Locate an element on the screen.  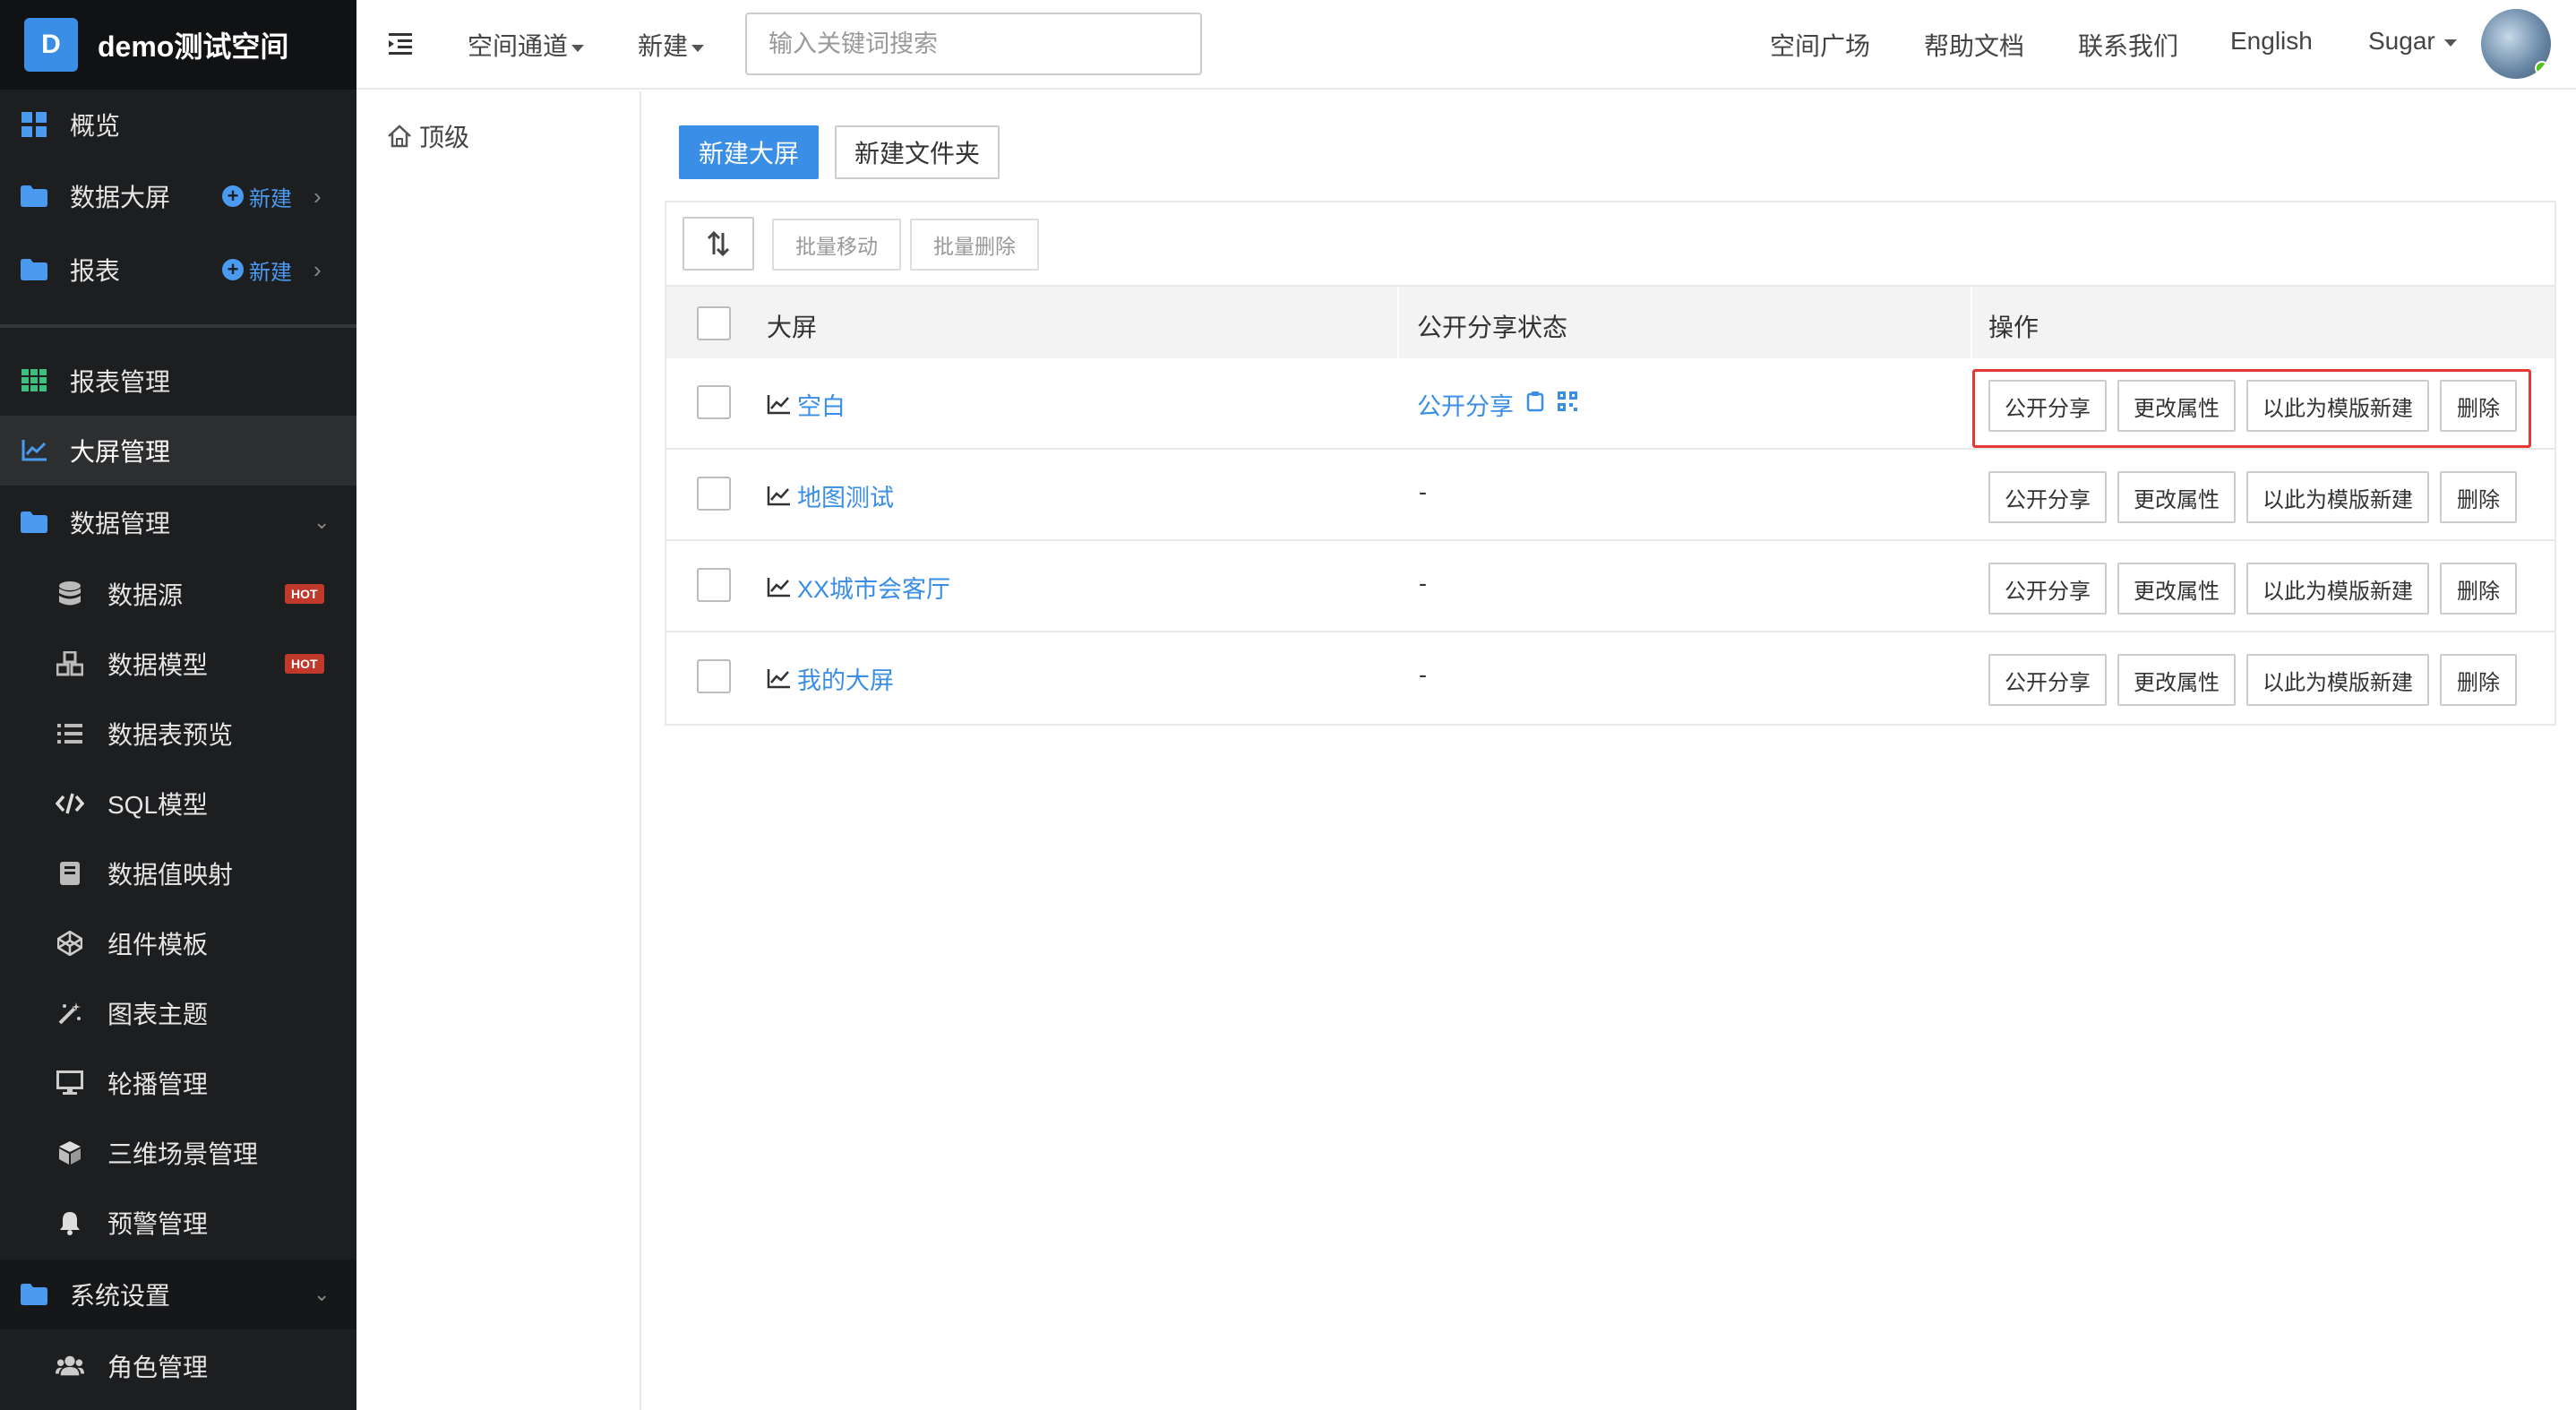
sidebar-item-scene3d: 三维场景管理 is located at coordinates (178, 1153).